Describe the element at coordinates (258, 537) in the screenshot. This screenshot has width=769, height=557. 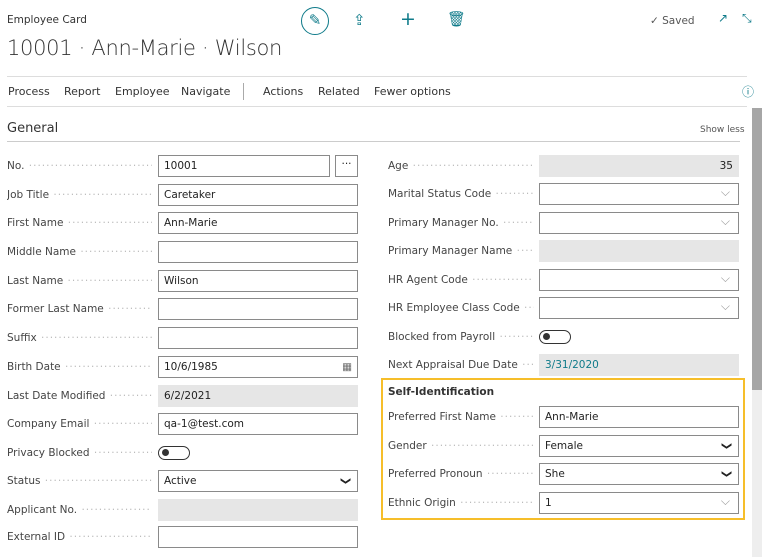
I see `external-id-input` at that location.